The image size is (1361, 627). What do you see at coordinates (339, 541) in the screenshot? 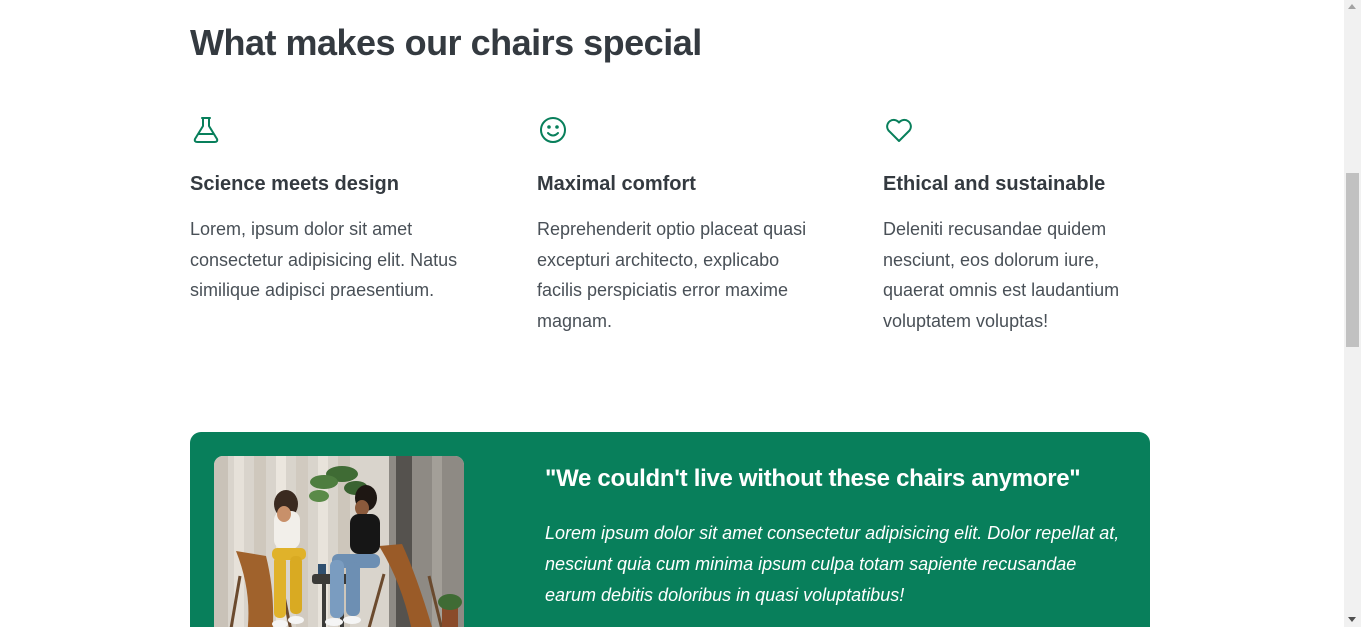
I see `testimonial-photo` at bounding box center [339, 541].